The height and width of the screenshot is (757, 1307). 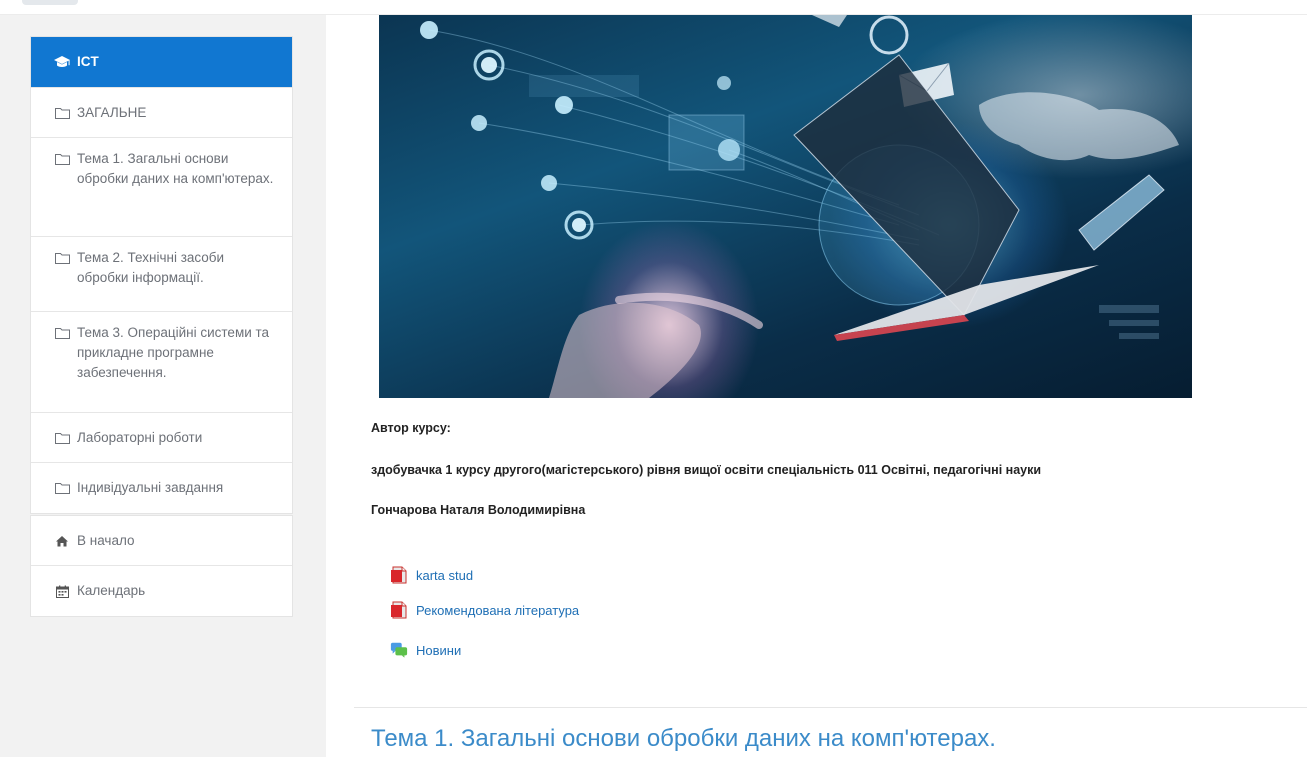 What do you see at coordinates (161, 113) in the screenshot?
I see `nav-section-general: ЗАГАЛЬНЕ` at bounding box center [161, 113].